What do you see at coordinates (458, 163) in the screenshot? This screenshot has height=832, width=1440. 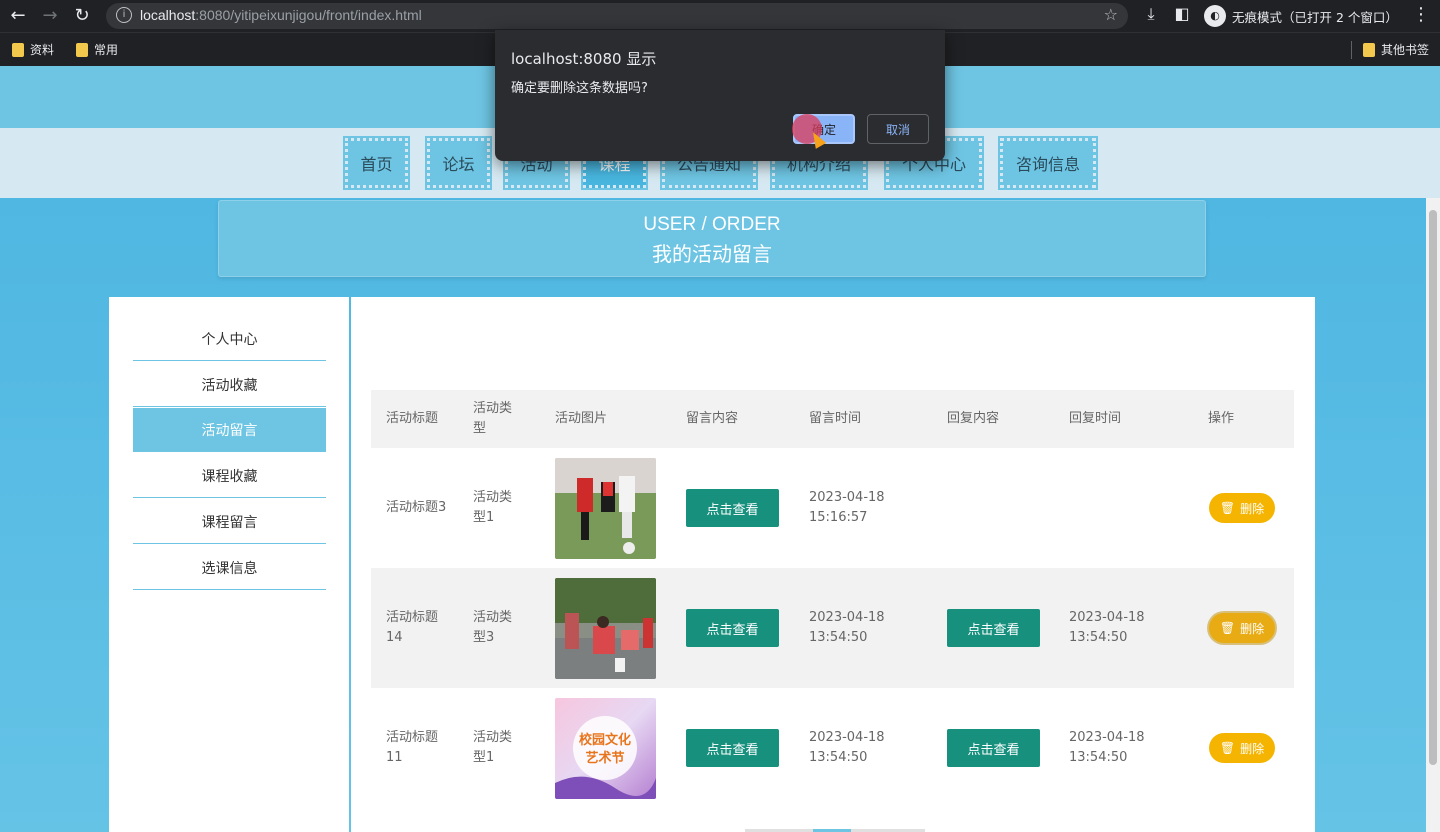 I see `nav-forum: 论坛` at bounding box center [458, 163].